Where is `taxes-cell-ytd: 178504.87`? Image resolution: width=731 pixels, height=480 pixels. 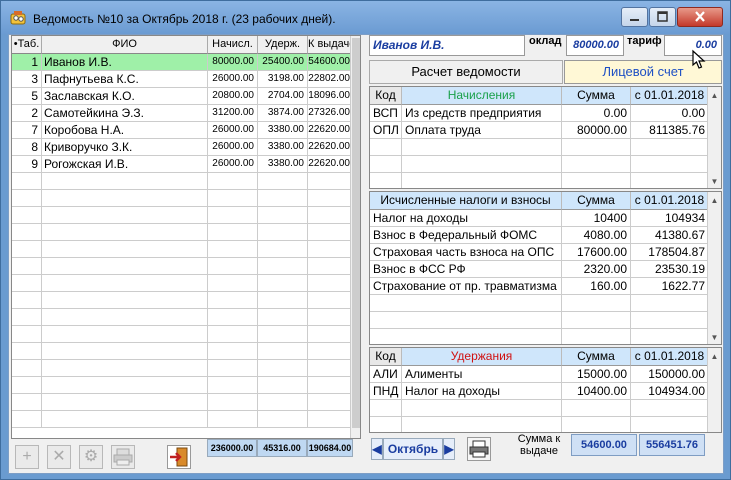 taxes-cell-ytd: 178504.87 is located at coordinates (670, 252).